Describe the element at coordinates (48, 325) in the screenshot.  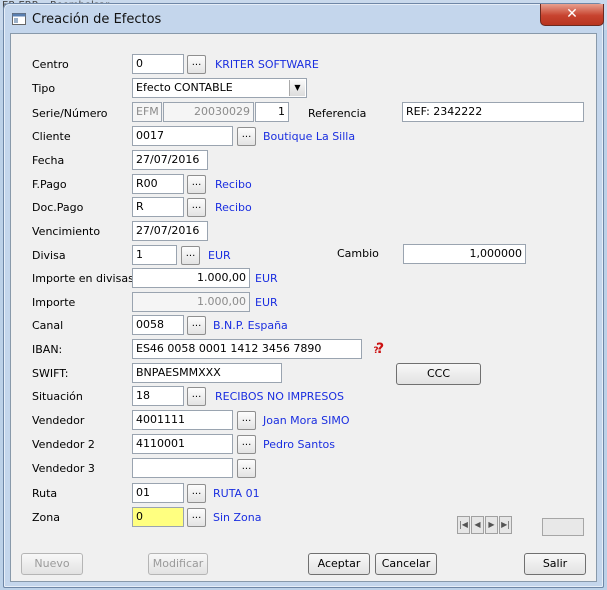
I see `label-canal: Canal` at that location.